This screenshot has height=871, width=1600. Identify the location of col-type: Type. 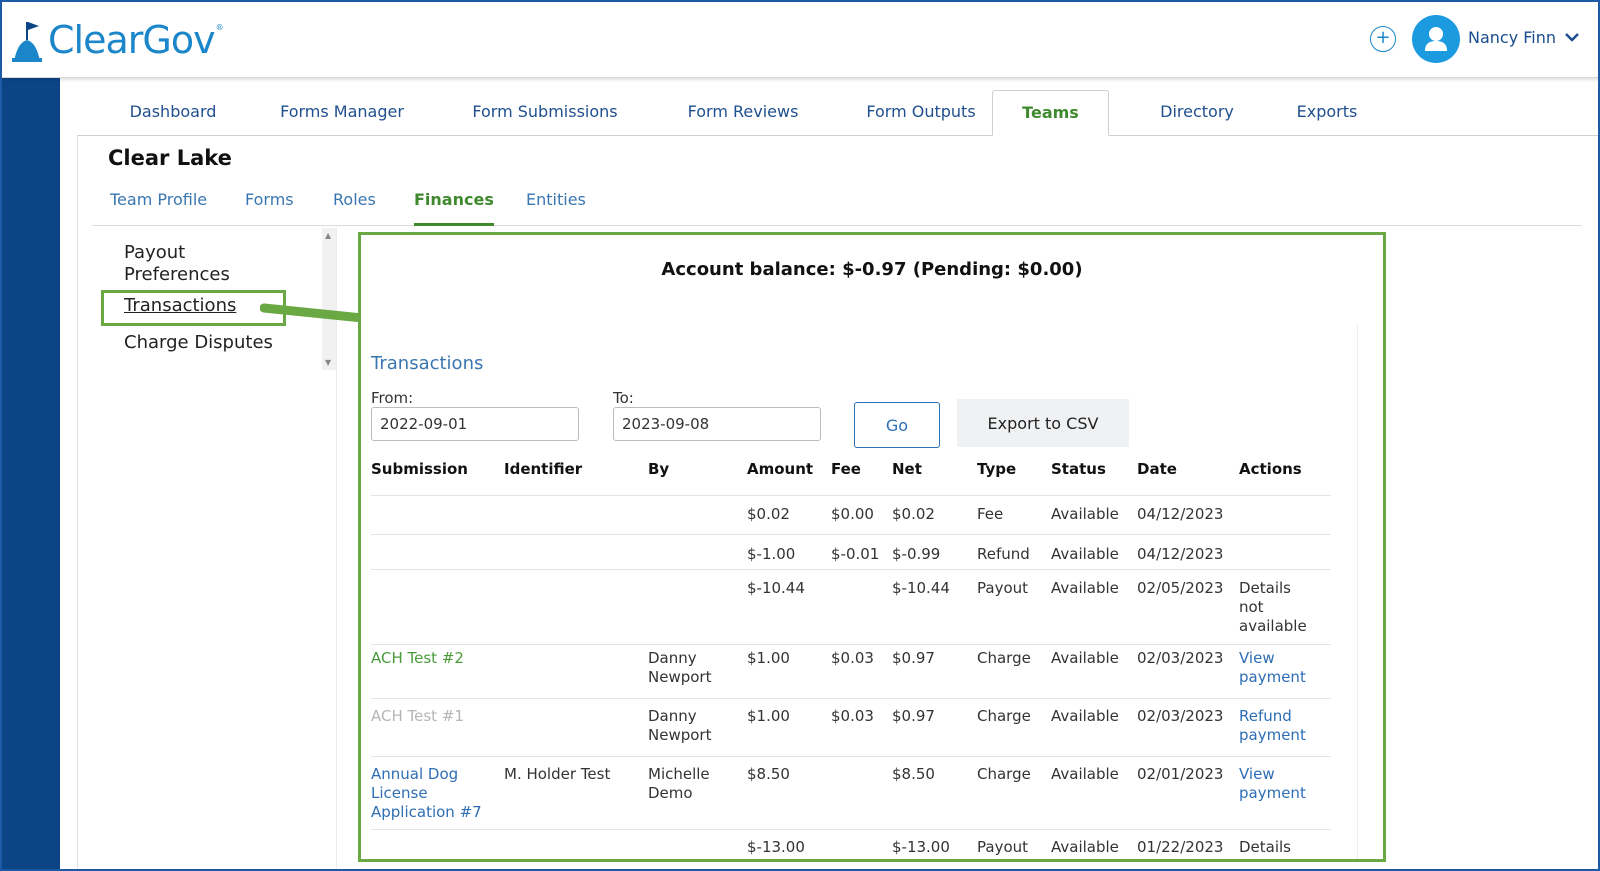
(997, 469).